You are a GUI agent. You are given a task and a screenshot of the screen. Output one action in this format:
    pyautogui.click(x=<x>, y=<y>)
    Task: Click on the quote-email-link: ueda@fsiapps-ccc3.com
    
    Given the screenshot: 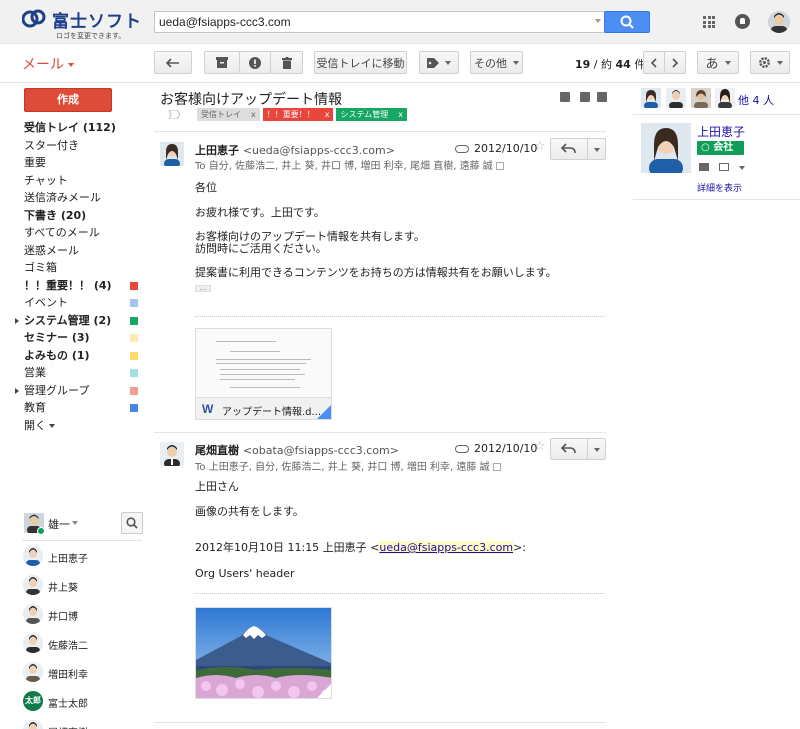 What is the action you would take?
    pyautogui.click(x=446, y=547)
    